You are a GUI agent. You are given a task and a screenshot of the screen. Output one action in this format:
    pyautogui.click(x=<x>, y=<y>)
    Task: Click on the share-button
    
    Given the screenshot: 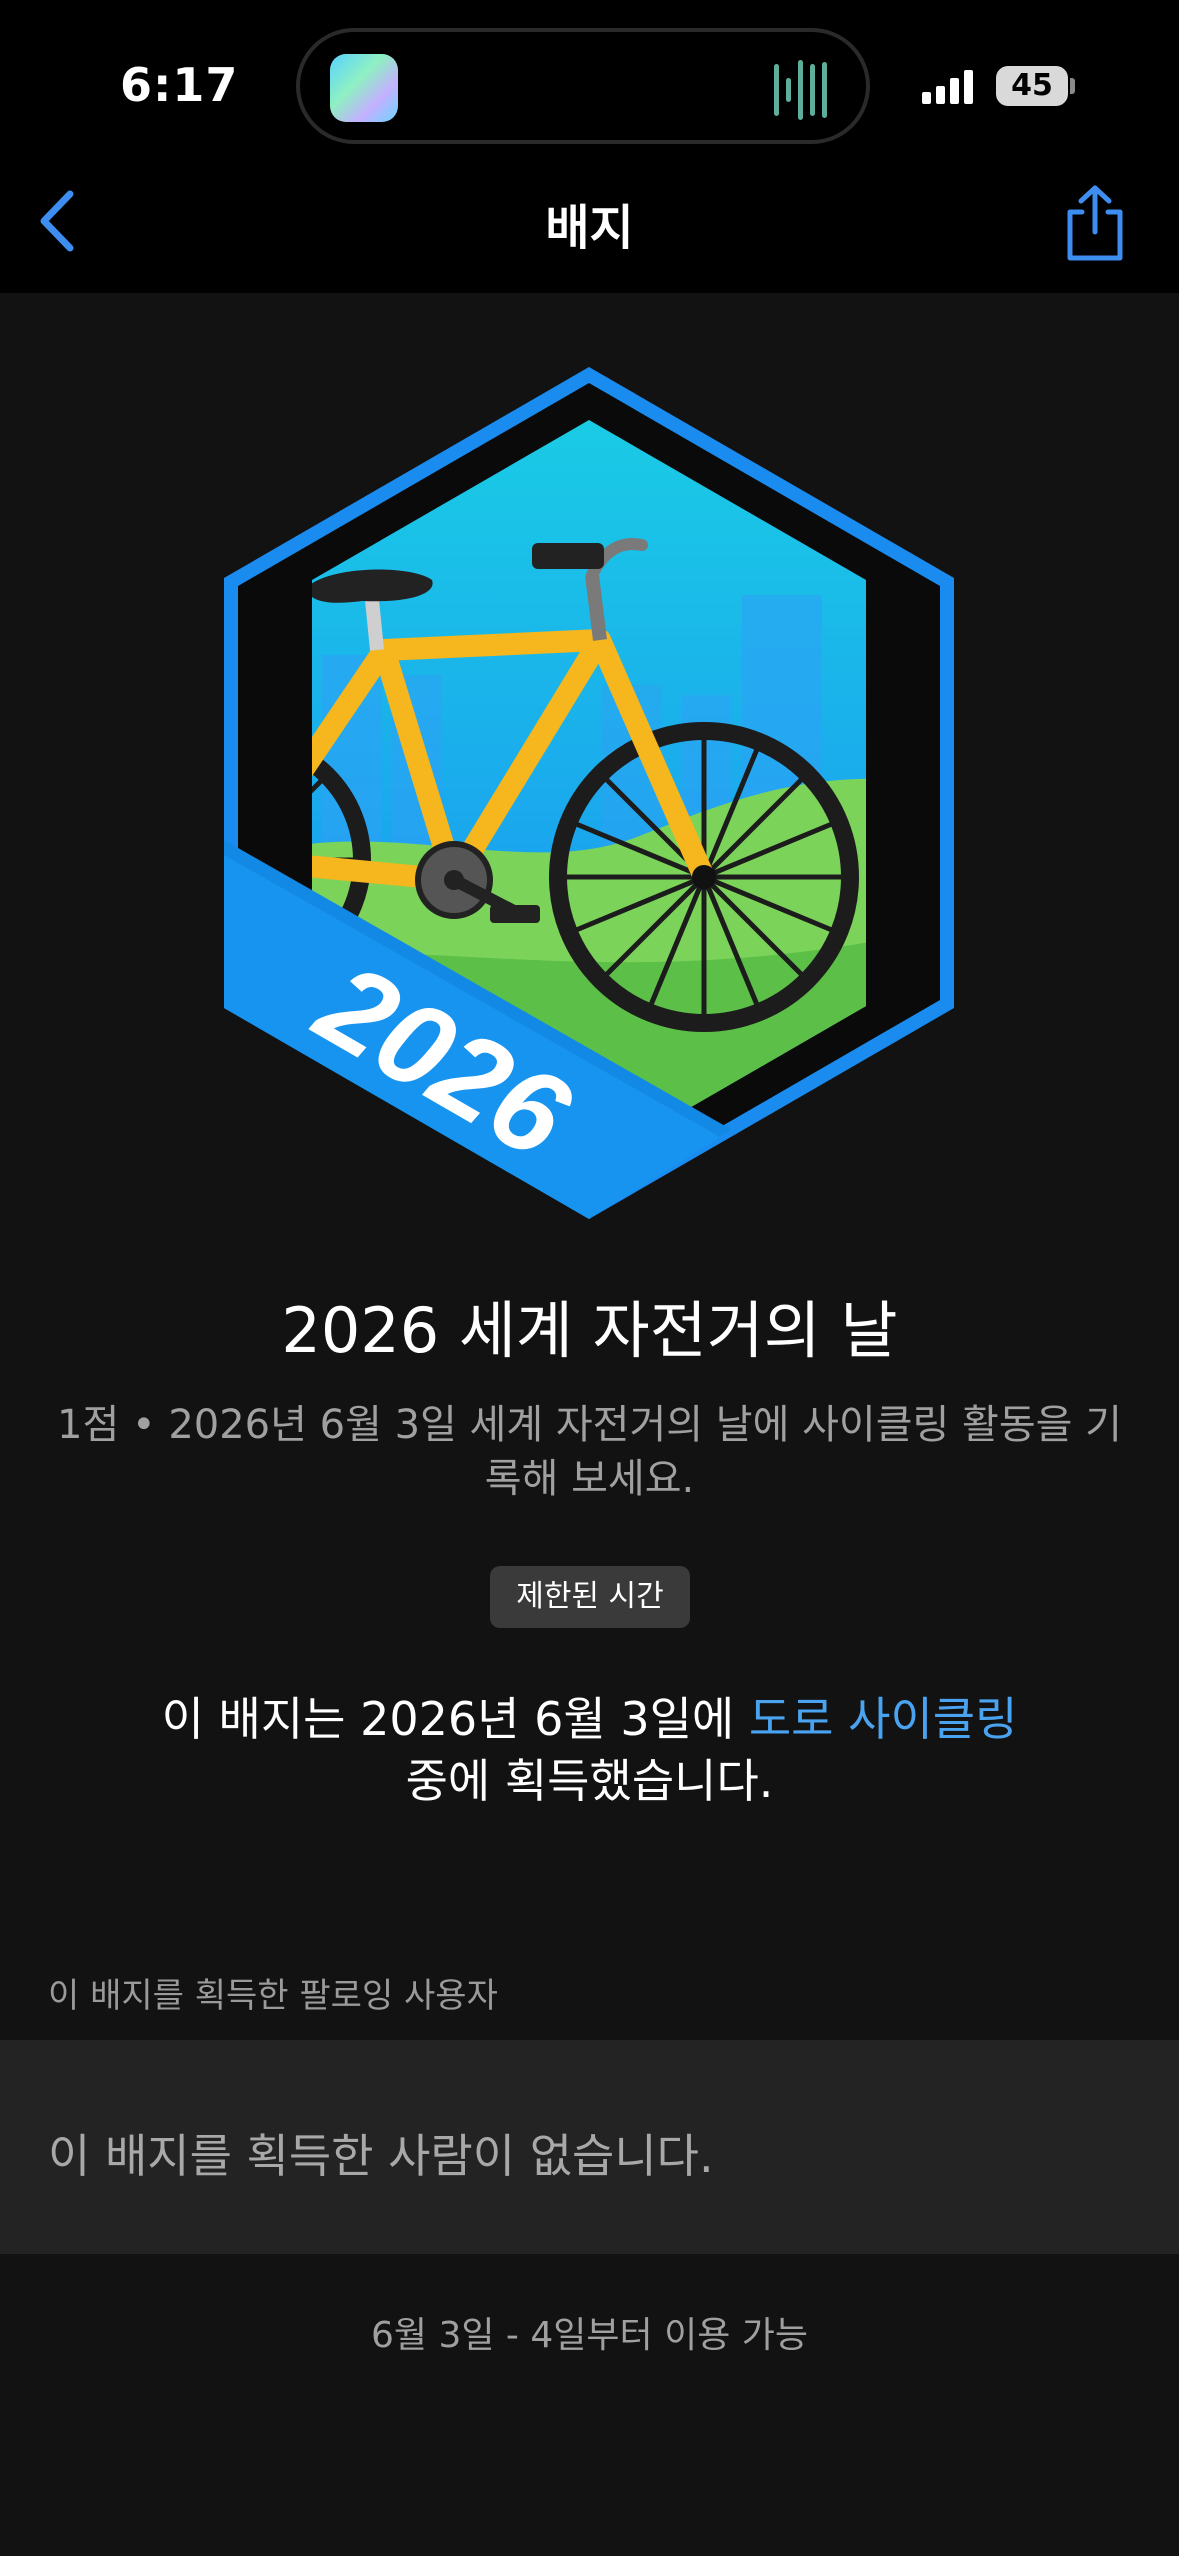 What is the action you would take?
    pyautogui.click(x=1095, y=223)
    